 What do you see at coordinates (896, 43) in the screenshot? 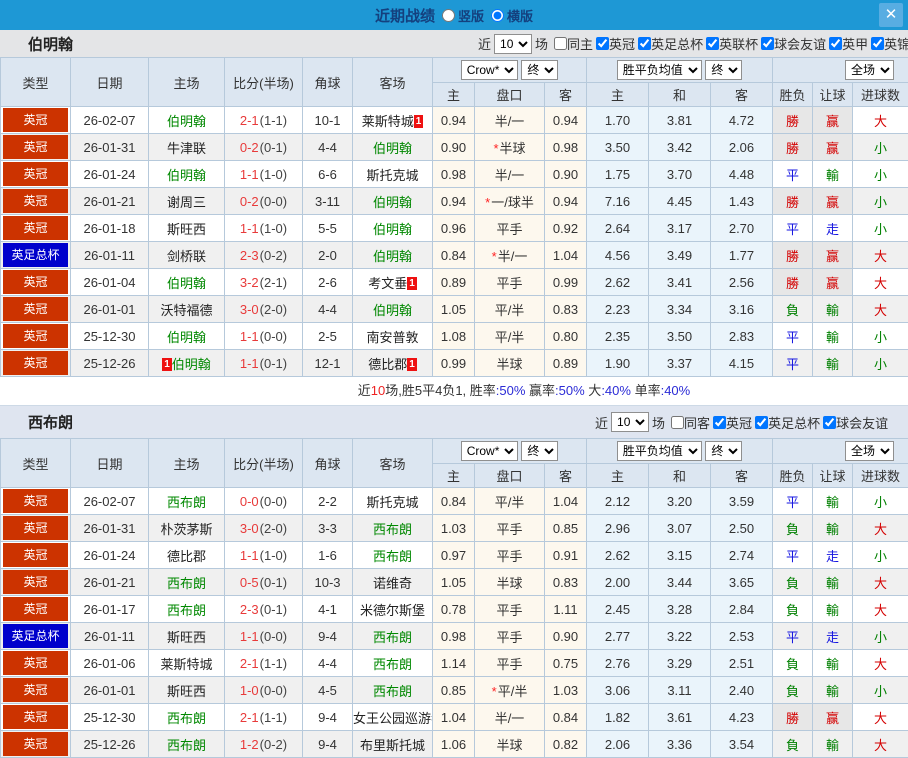
I see `checkbox-label: 英锦赛` at bounding box center [896, 43].